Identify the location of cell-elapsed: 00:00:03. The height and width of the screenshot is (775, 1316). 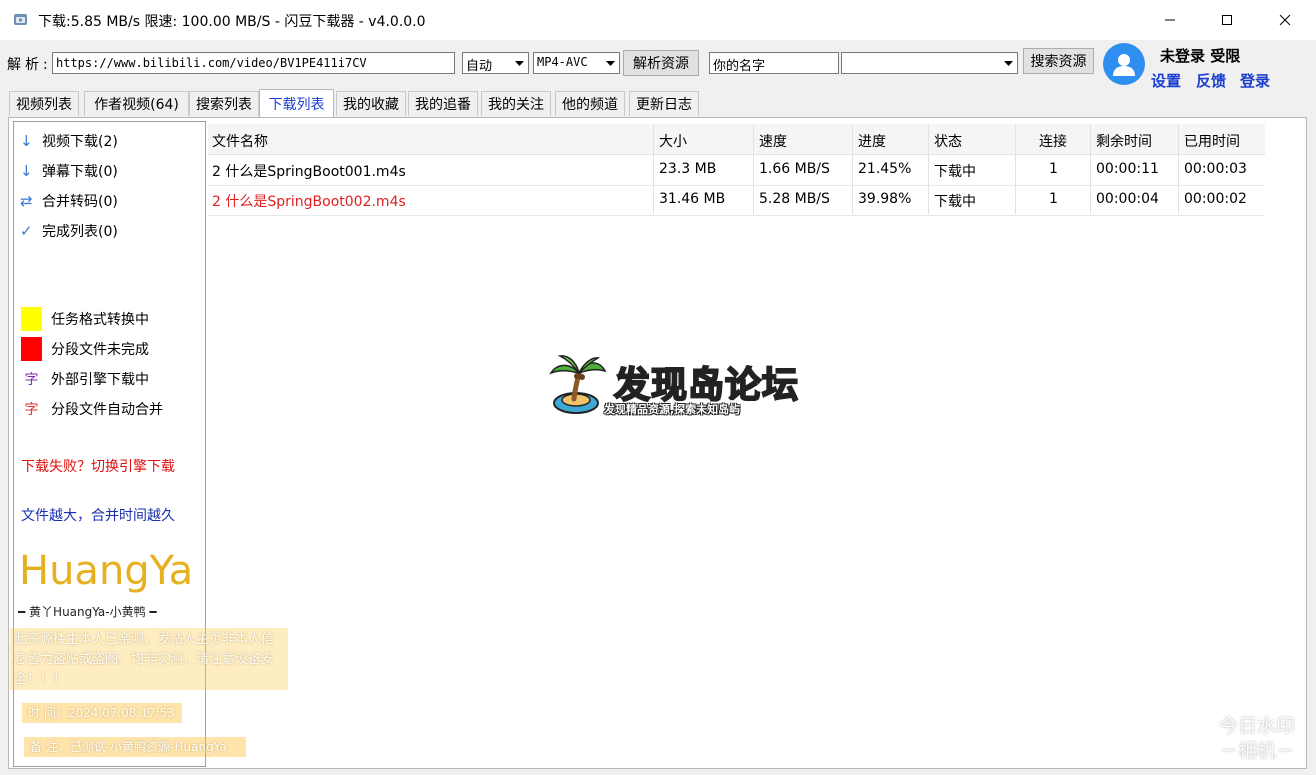
(1215, 169).